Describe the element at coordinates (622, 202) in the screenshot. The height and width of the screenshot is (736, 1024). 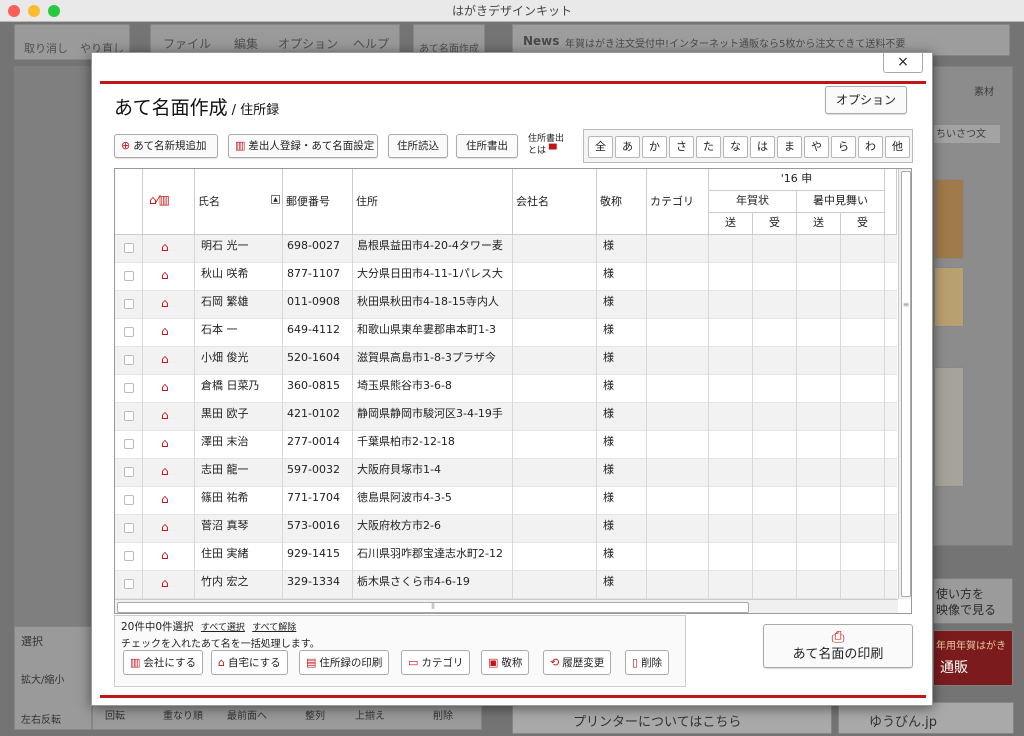
I see `header-honorific: 敬称` at that location.